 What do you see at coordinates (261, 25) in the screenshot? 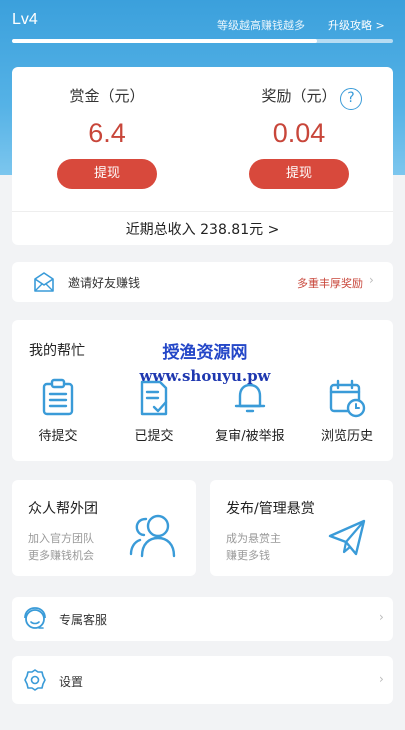
I see `level-hint: 等级越高赚钱越多` at bounding box center [261, 25].